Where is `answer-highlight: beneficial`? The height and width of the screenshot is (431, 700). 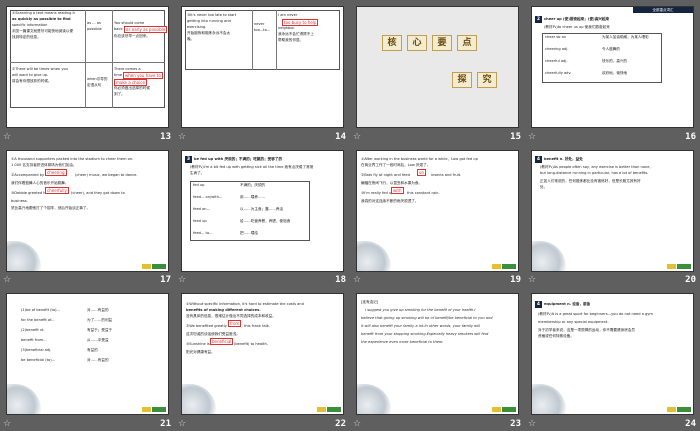 answer-highlight: beneficial is located at coordinates (222, 342).